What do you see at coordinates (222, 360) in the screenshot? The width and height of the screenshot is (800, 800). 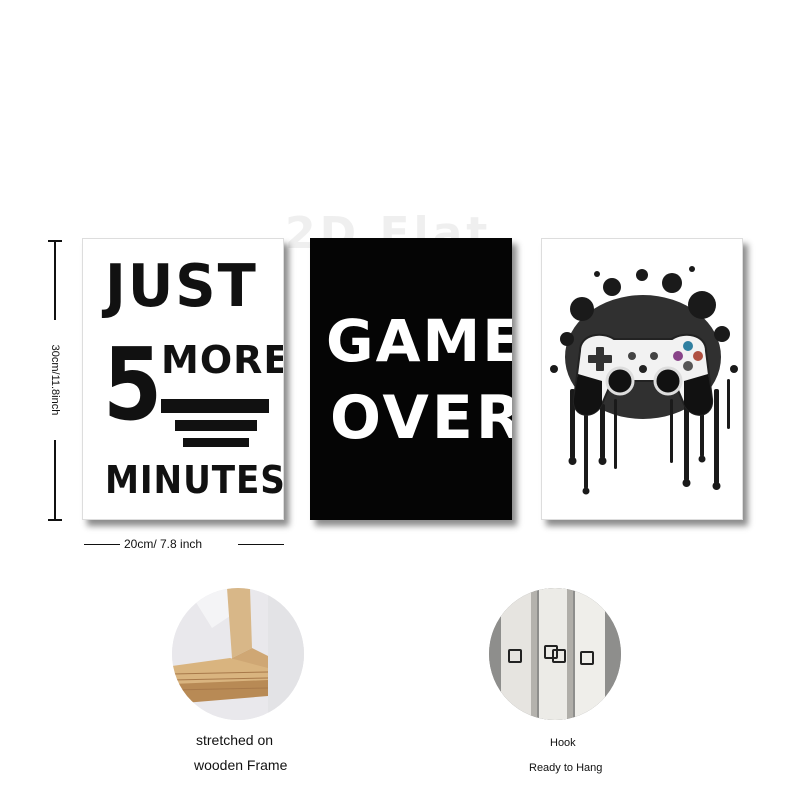 I see `poster-text-more: MORE` at bounding box center [222, 360].